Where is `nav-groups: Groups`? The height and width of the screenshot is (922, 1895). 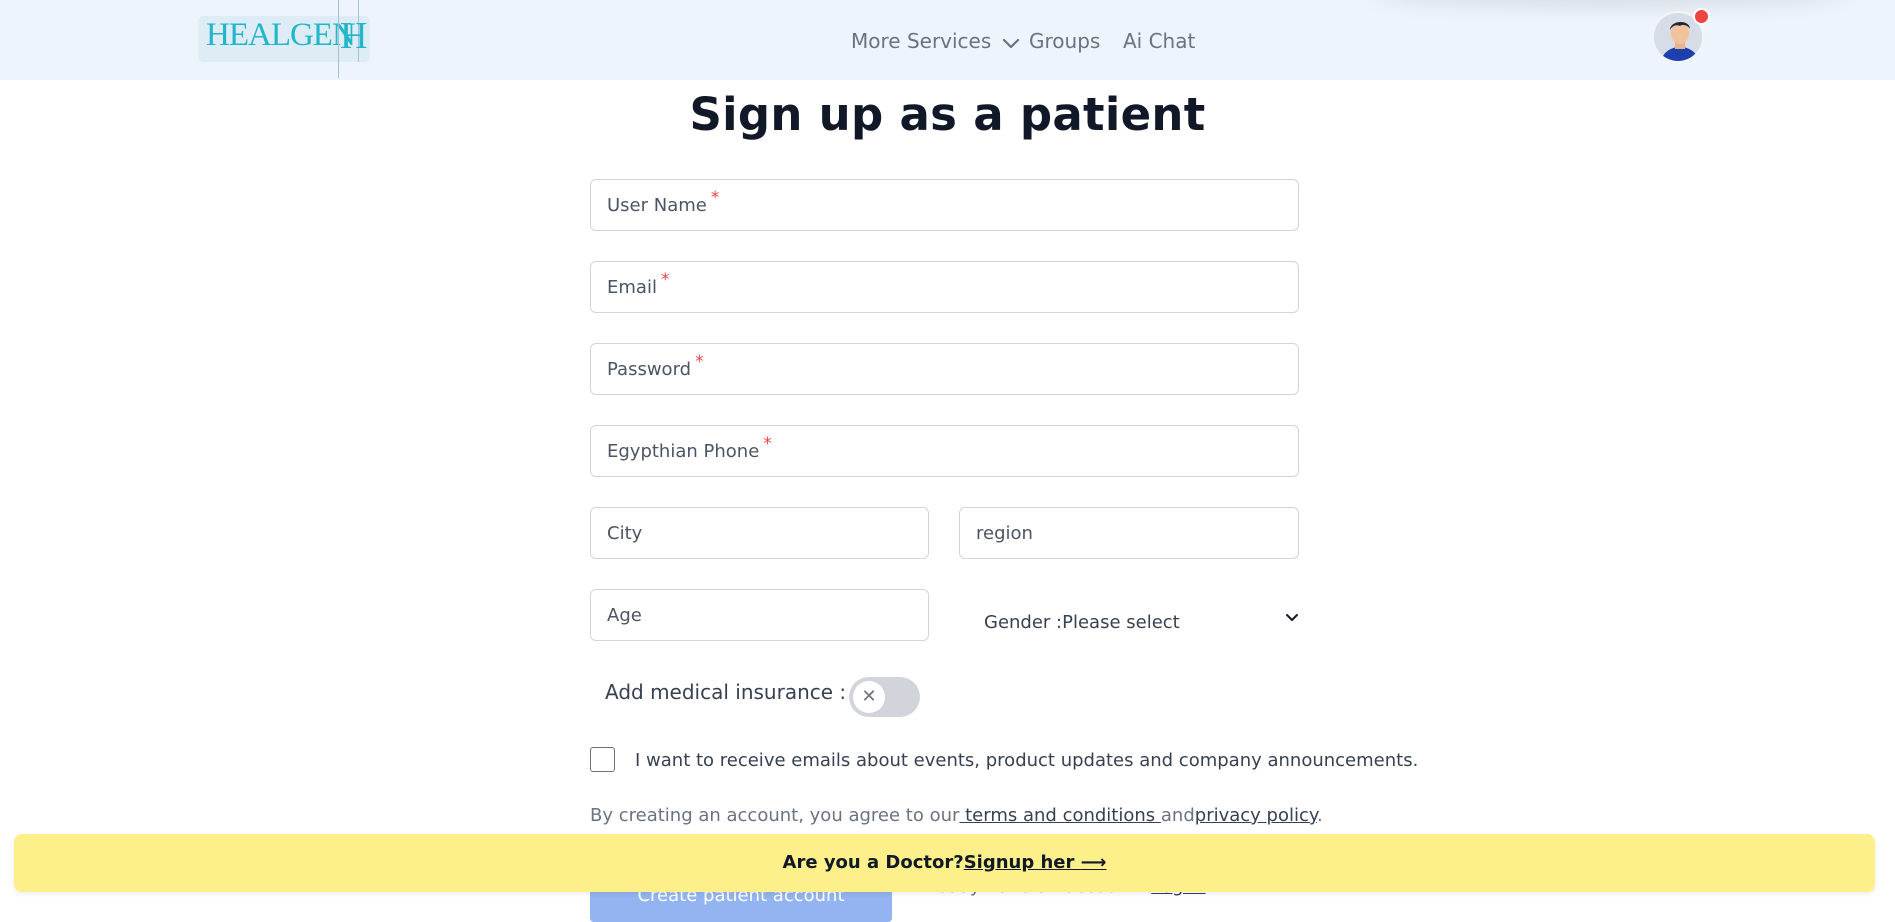
nav-groups: Groups is located at coordinates (1064, 41).